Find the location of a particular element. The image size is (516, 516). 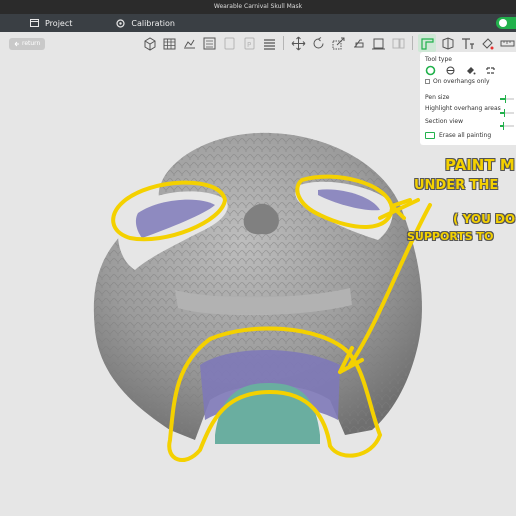

gap-fill-tool-icon is located at coordinates (490, 70).